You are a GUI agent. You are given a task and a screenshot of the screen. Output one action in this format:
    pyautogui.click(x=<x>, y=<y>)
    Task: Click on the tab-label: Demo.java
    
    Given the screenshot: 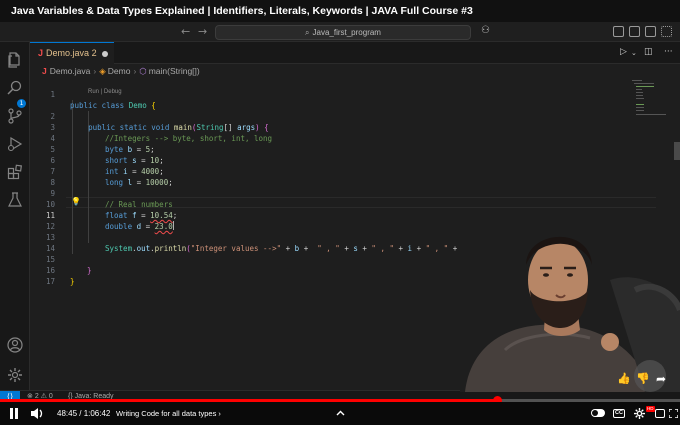 What is the action you would take?
    pyautogui.click(x=68, y=53)
    